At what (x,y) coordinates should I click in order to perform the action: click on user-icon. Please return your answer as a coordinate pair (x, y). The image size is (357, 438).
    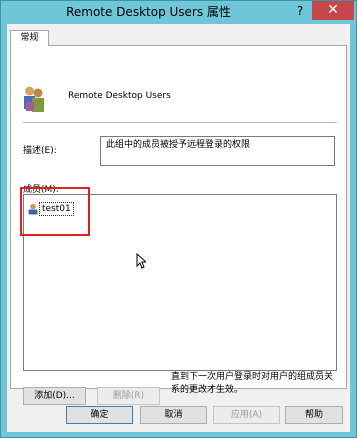
    Looking at the image, I should click on (33, 209).